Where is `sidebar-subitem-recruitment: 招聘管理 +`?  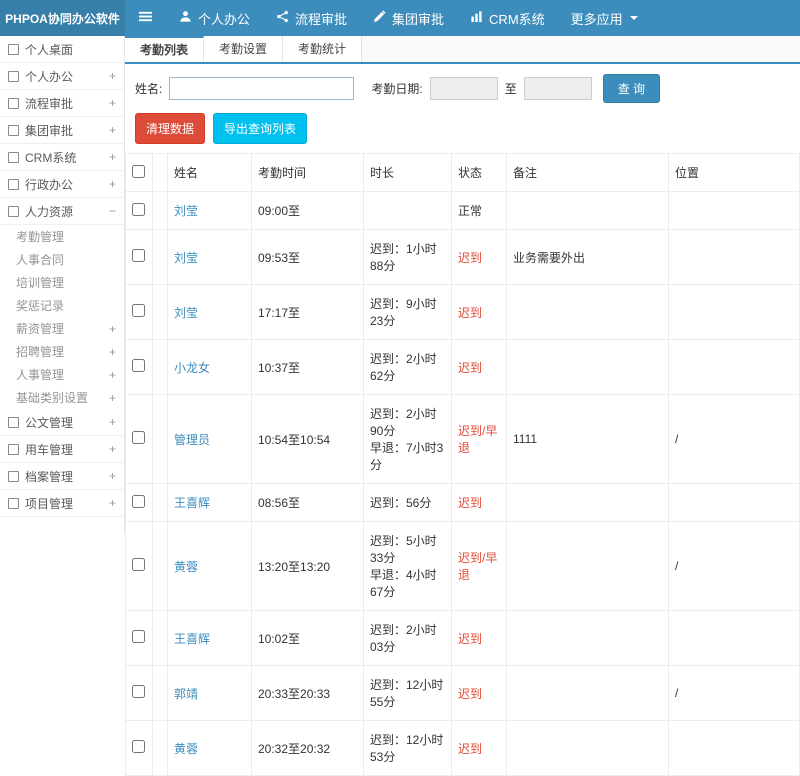
sidebar-subitem-recruitment: 招聘管理 + is located at coordinates (62, 351).